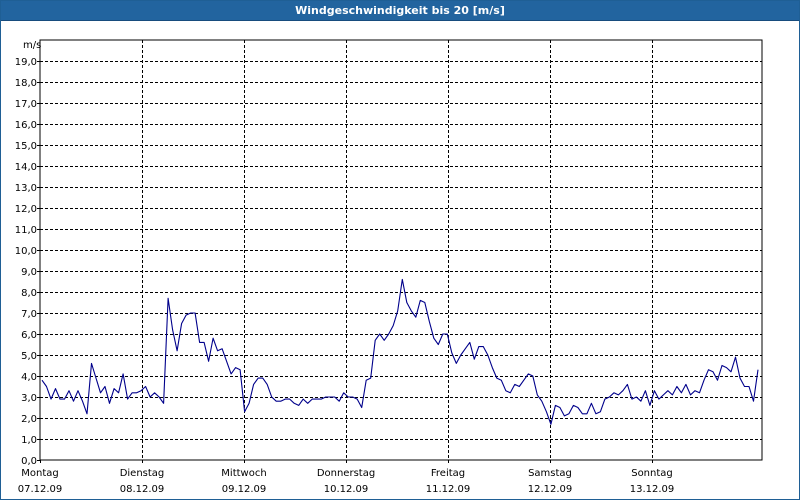 The width and height of the screenshot is (800, 500). Describe the element at coordinates (142, 489) in the screenshot. I see `x-tick-label-date: 08.12.09` at that location.